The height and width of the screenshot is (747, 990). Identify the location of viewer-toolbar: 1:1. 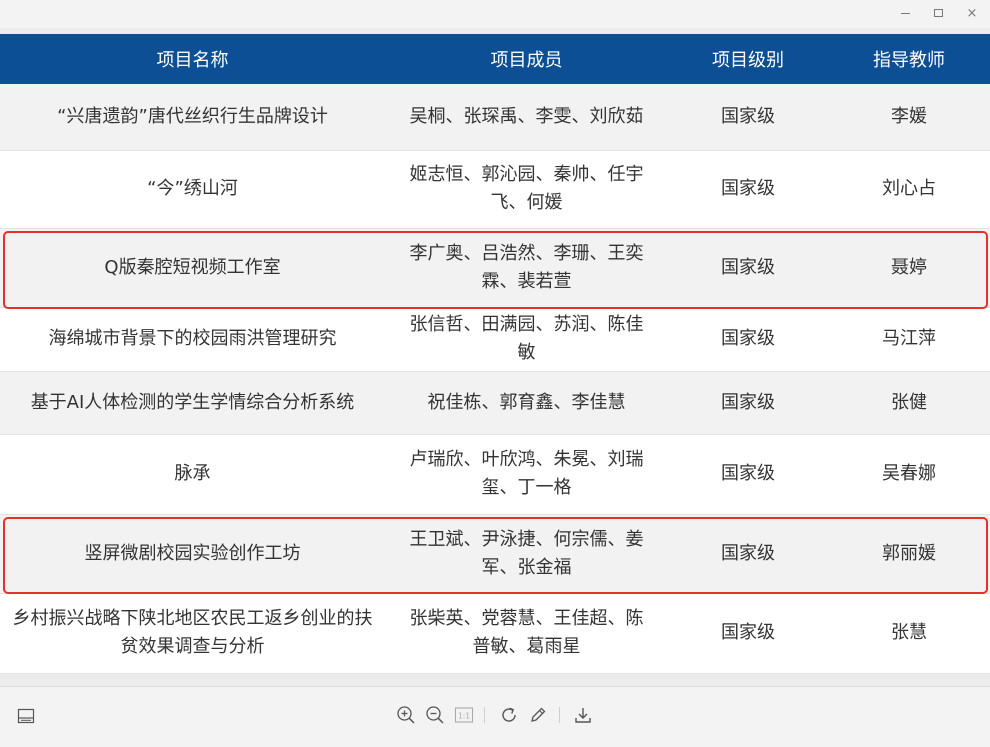
(495, 716).